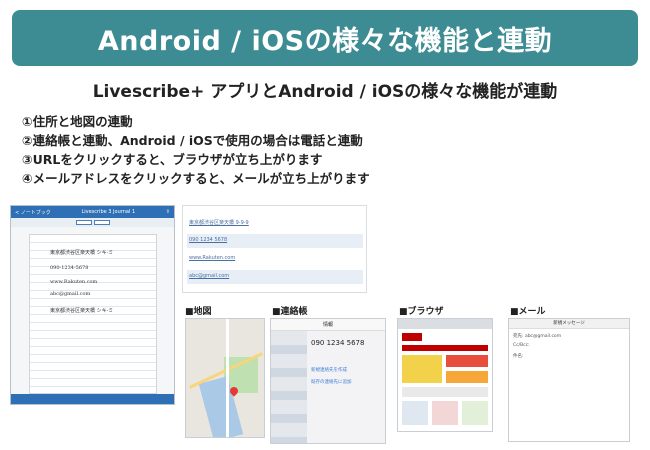 Image resolution: width=650 pixels, height=450 pixels. I want to click on feature-item: ④メールアドレスをクリックすると、メールが立ち上がります, so click(196, 178).